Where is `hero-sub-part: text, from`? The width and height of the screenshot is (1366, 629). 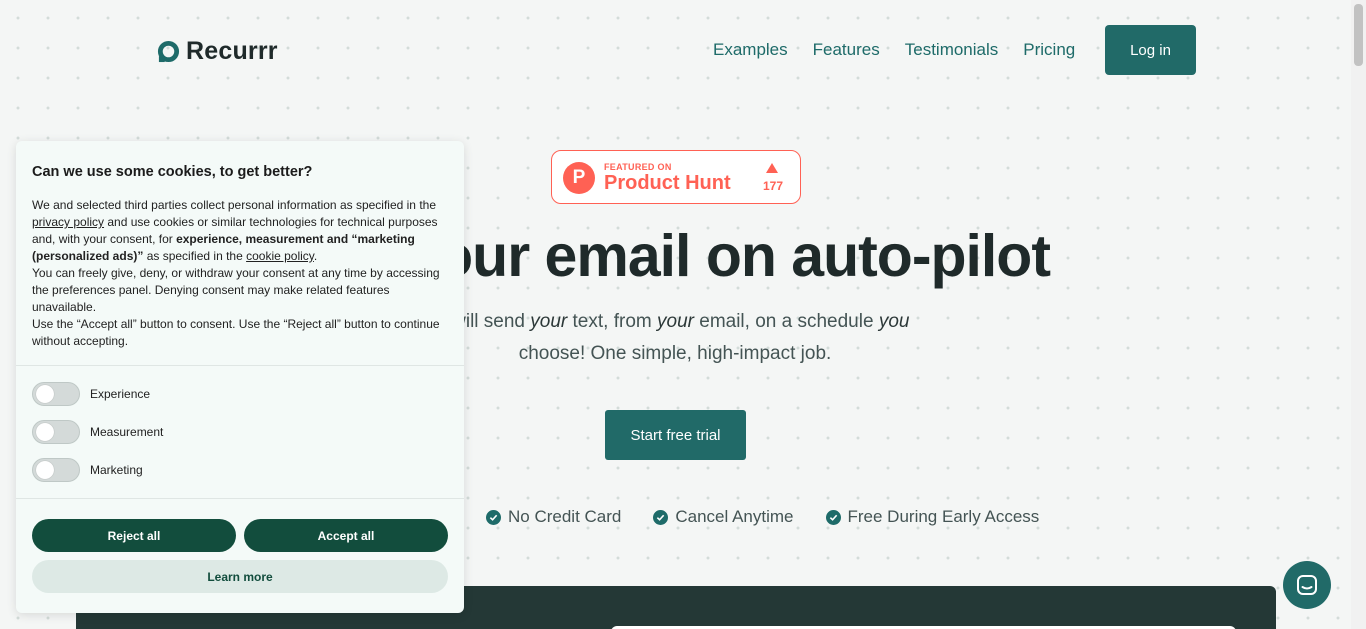
hero-sub-part: text, from is located at coordinates (612, 321).